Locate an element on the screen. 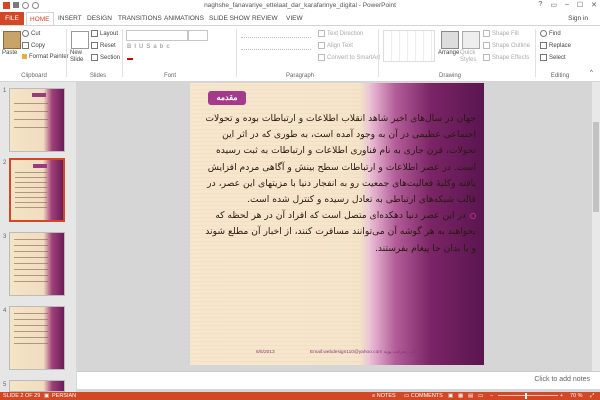 This screenshot has width=600, height=400. proofing-icon: ▣ is located at coordinates (46, 396).